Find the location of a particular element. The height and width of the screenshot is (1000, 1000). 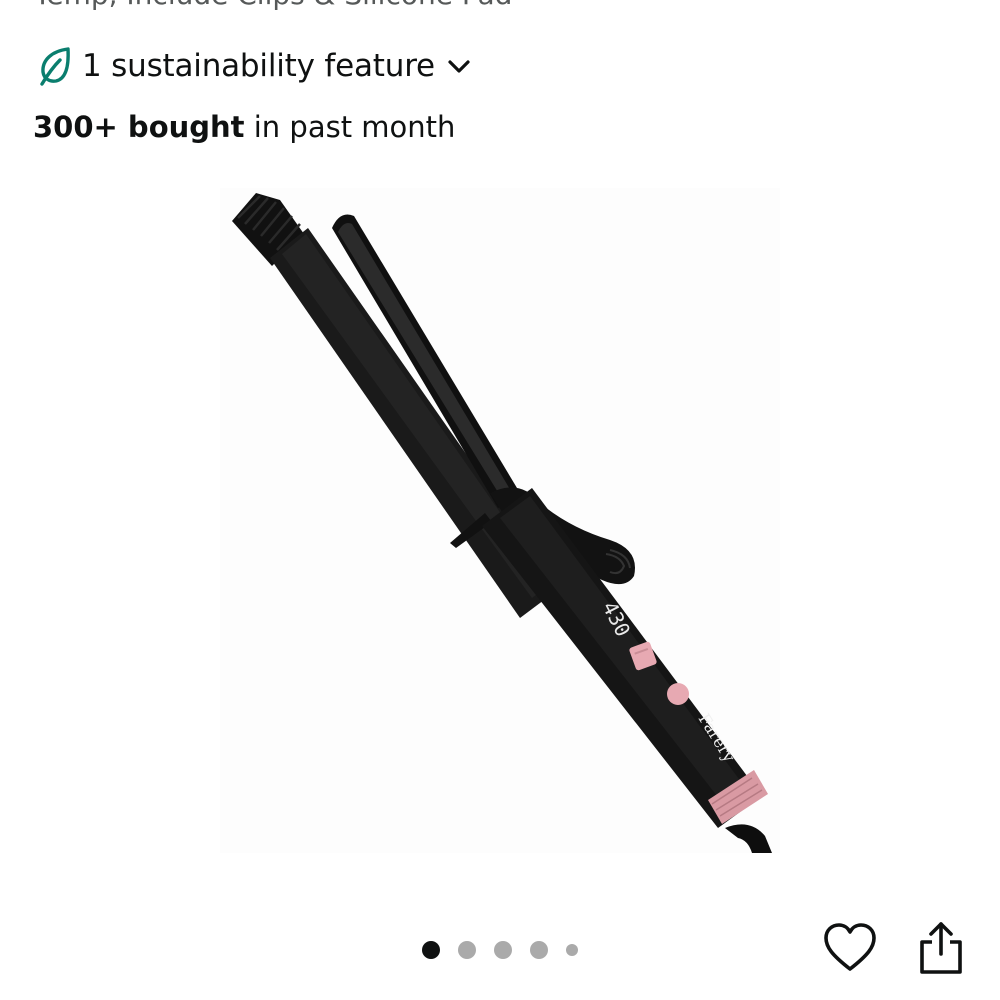

favorite-button is located at coordinates (850, 949).